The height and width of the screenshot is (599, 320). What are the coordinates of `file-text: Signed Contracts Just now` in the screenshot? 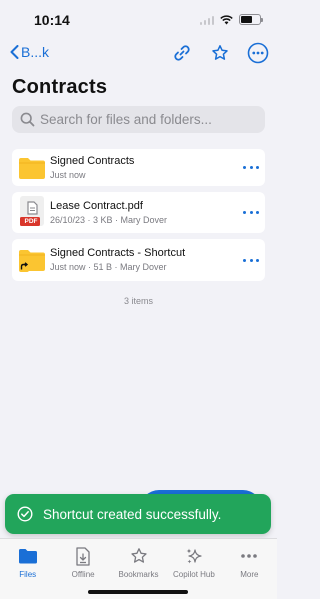 It's located at (92, 168).